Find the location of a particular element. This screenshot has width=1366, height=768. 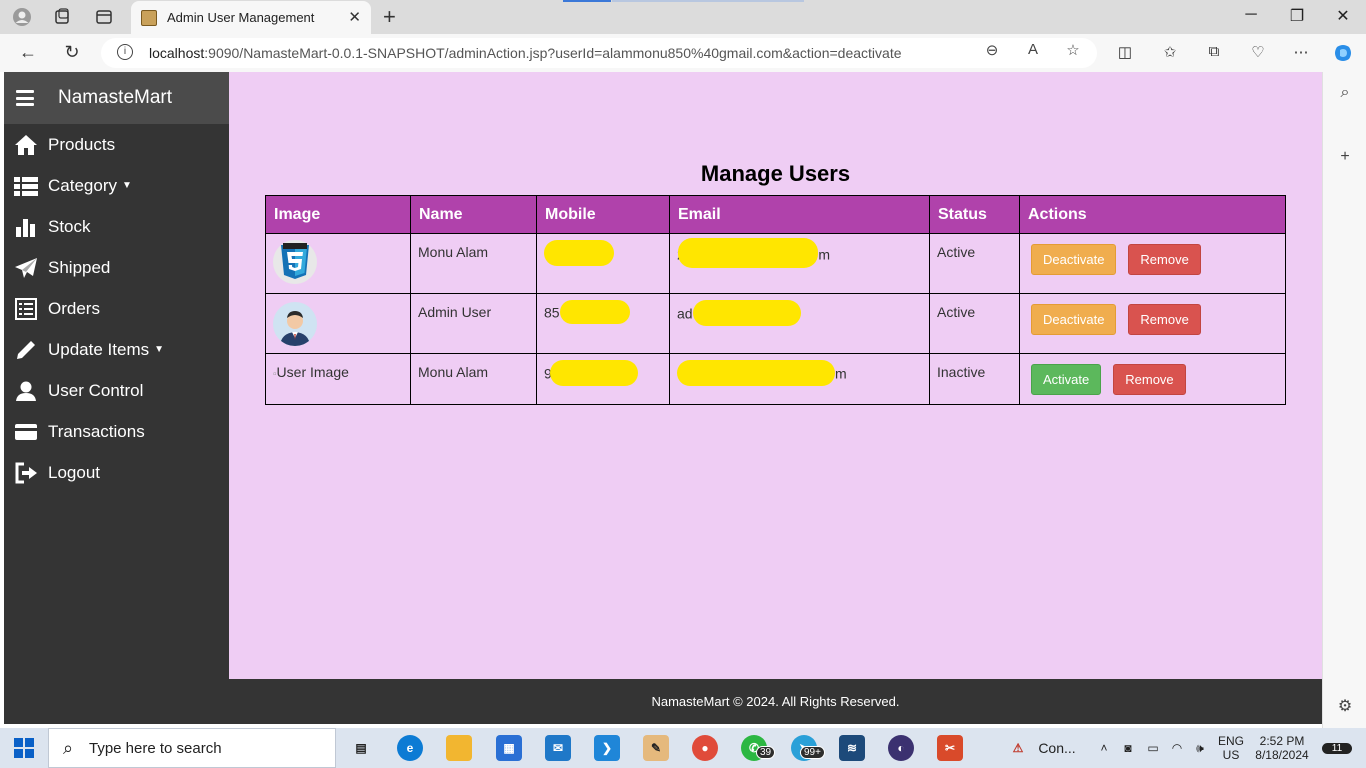

add-icon: + is located at coordinates (1345, 157).